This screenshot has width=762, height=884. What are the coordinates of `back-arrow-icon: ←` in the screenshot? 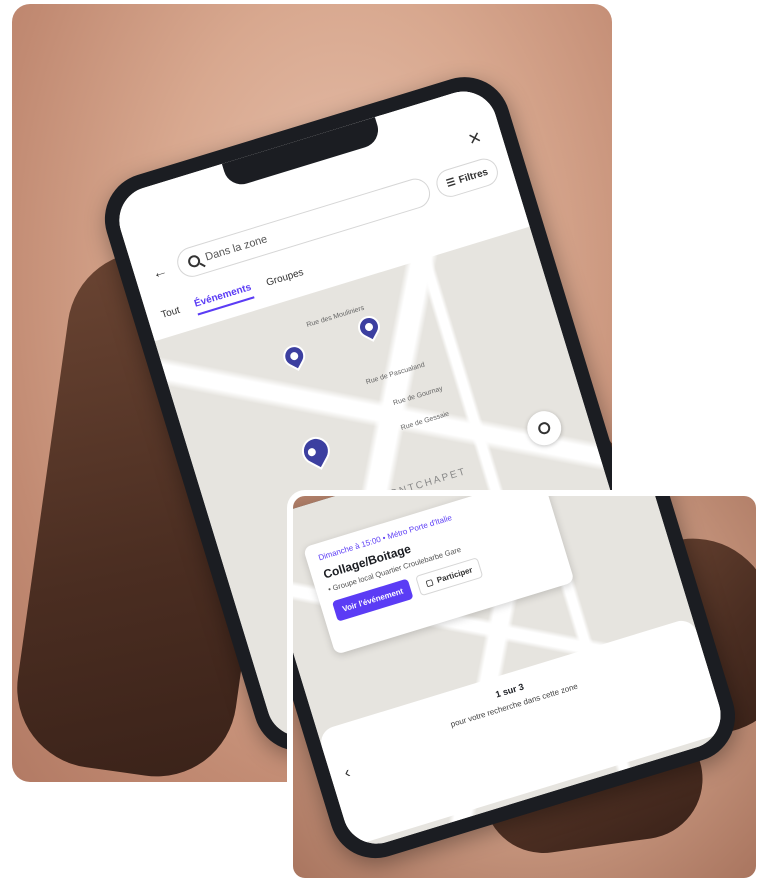 It's located at (159, 271).